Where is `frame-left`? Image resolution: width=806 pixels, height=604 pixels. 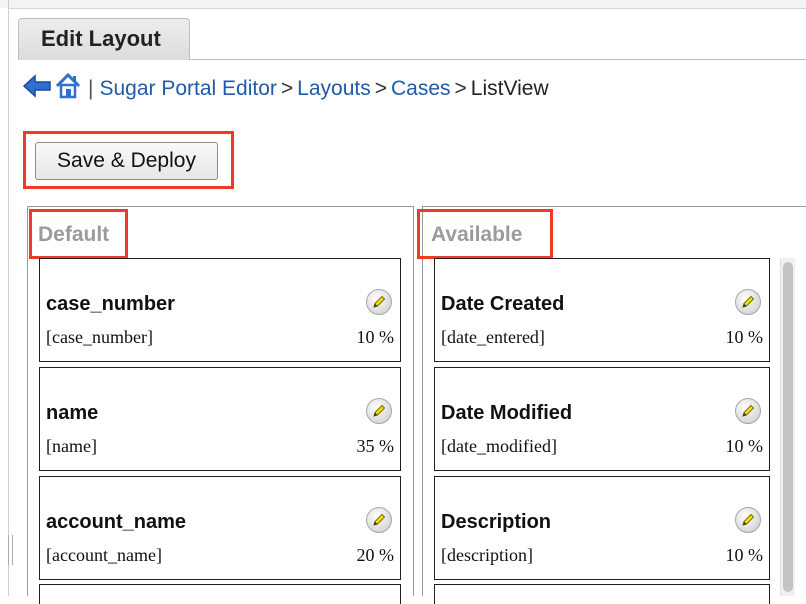
frame-left is located at coordinates (8, 298).